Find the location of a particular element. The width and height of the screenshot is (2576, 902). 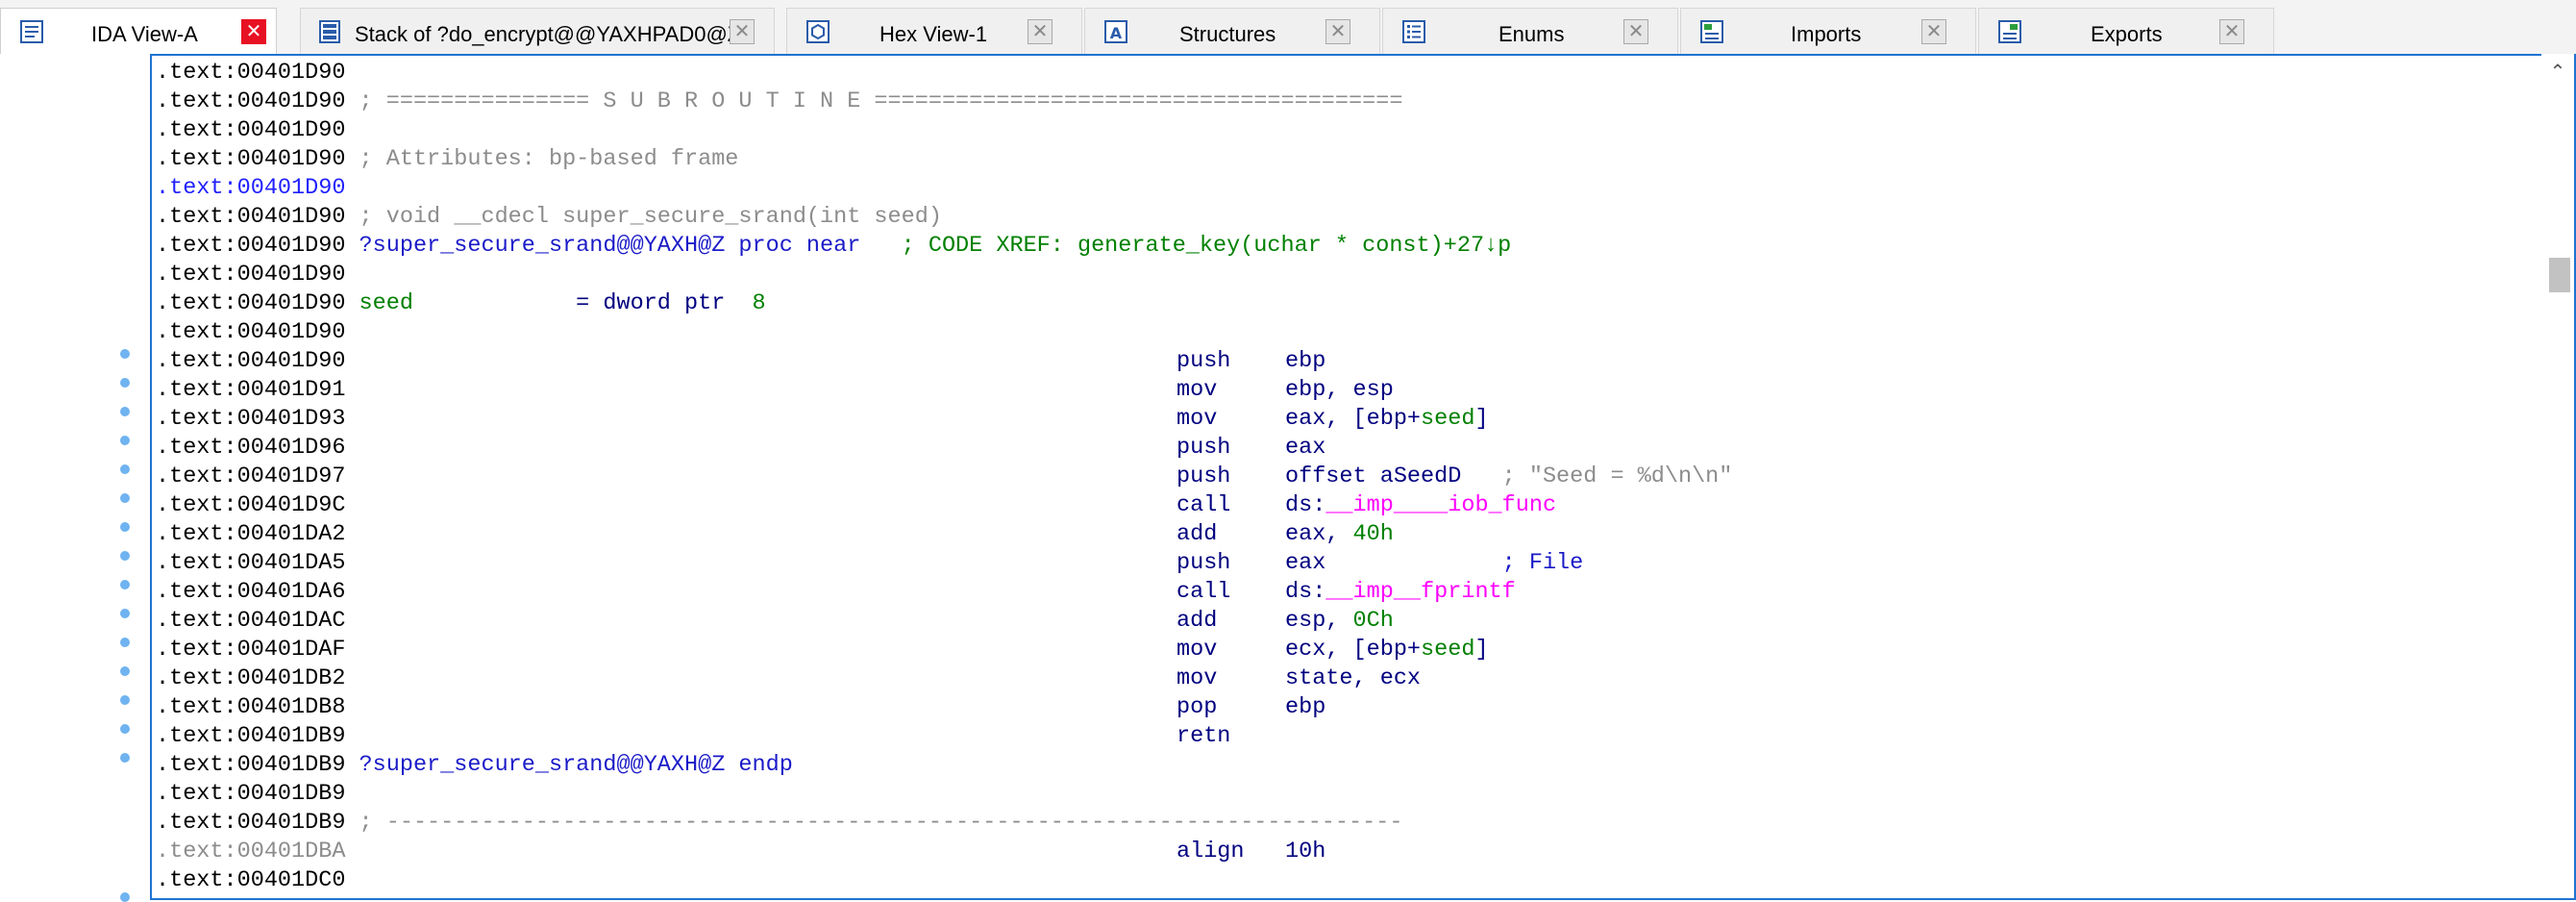

listing-line: .text:00401DB9 is located at coordinates (250, 794).